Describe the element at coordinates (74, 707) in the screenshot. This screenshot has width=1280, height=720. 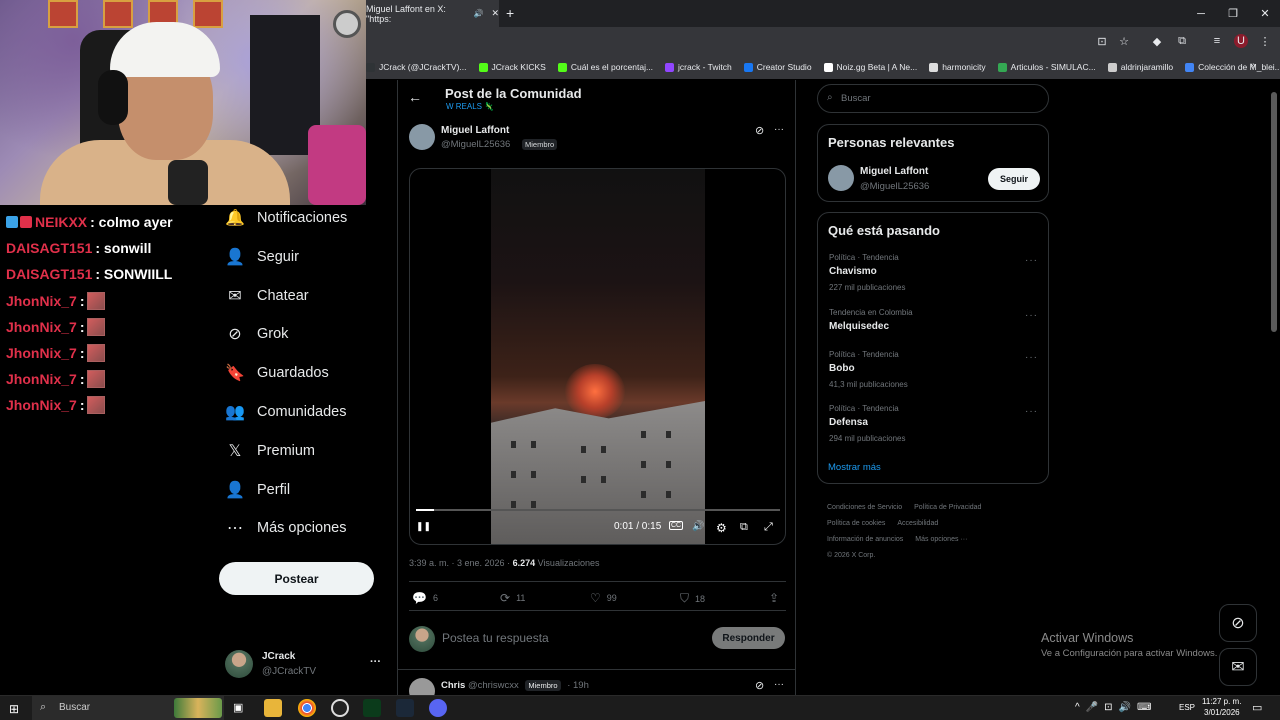
I see `taskbar-search-input: Buscar` at that location.